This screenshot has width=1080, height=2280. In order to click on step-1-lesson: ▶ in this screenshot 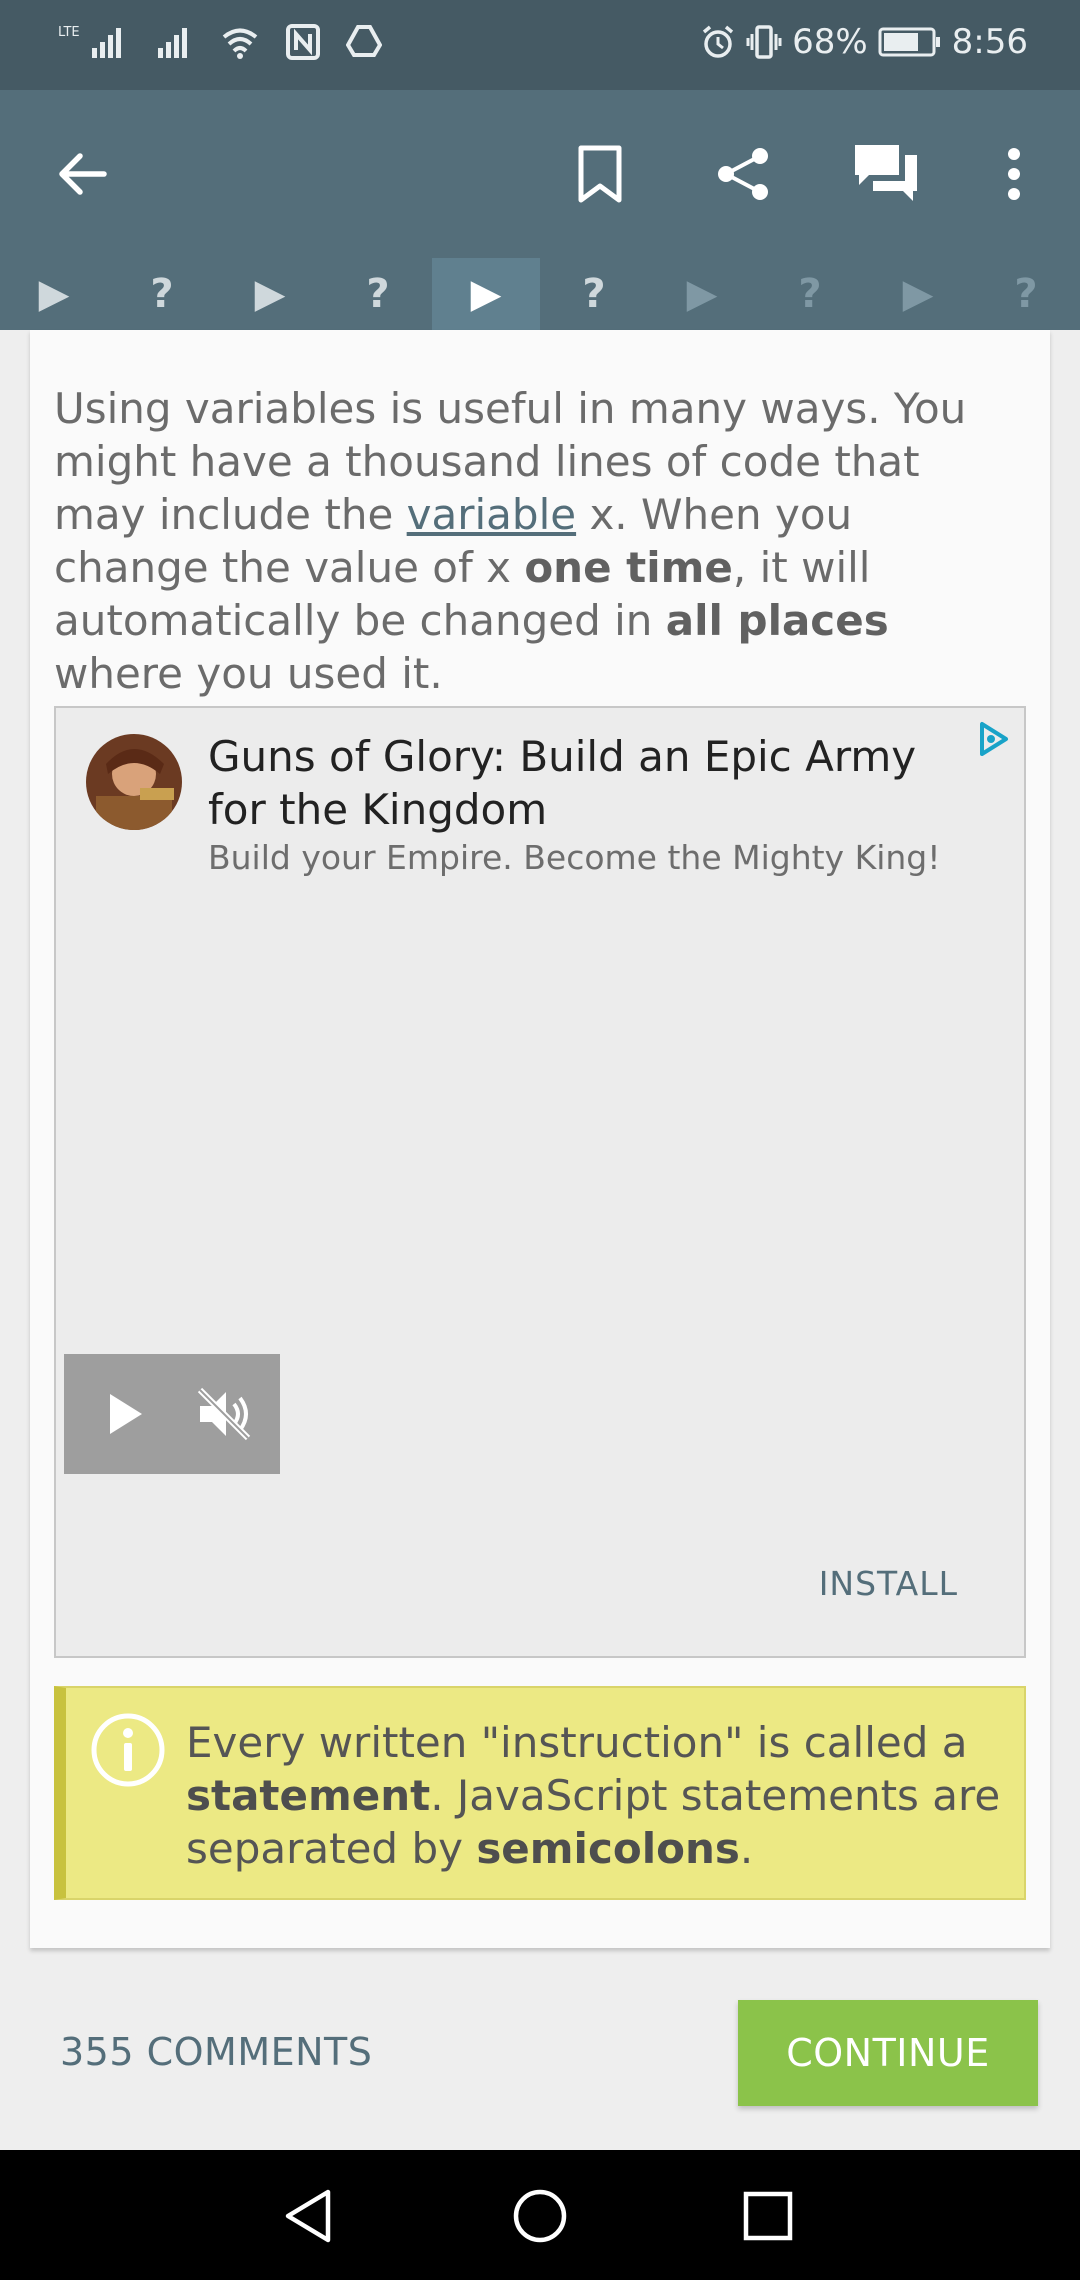, I will do `click(54, 294)`.